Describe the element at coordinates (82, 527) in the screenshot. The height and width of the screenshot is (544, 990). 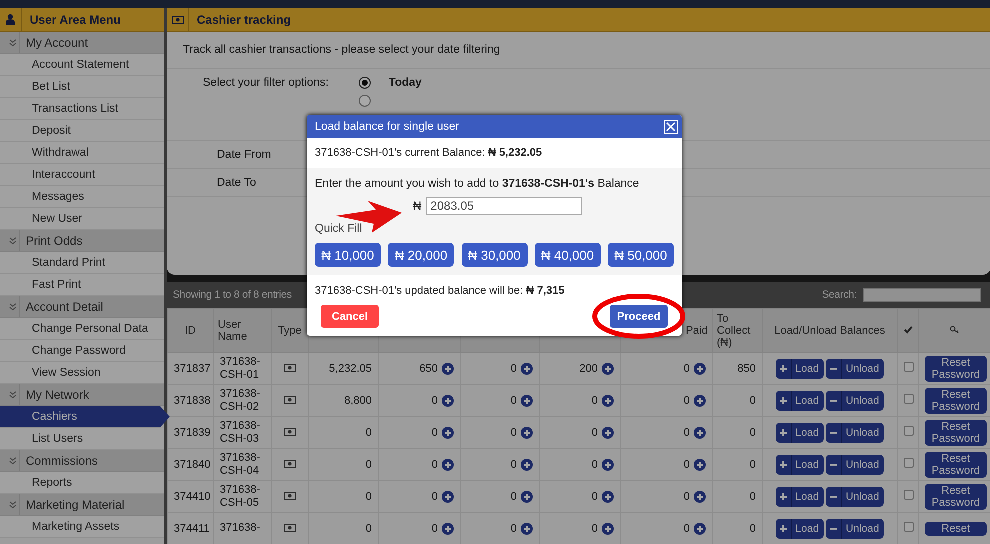
I see `menu-item: Marketing Assets` at that location.